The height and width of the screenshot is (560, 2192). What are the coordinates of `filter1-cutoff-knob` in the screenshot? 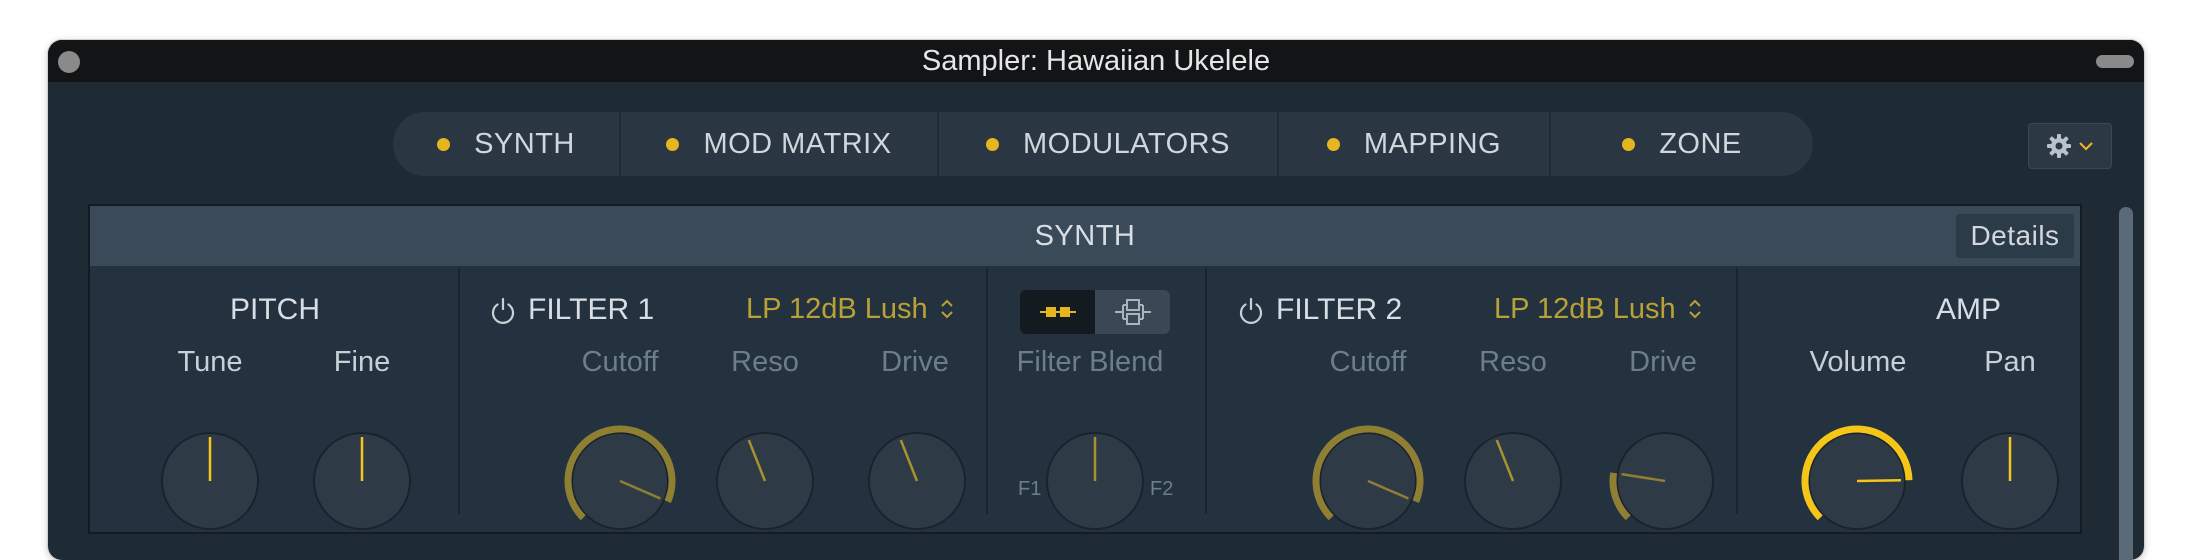 It's located at (620, 481).